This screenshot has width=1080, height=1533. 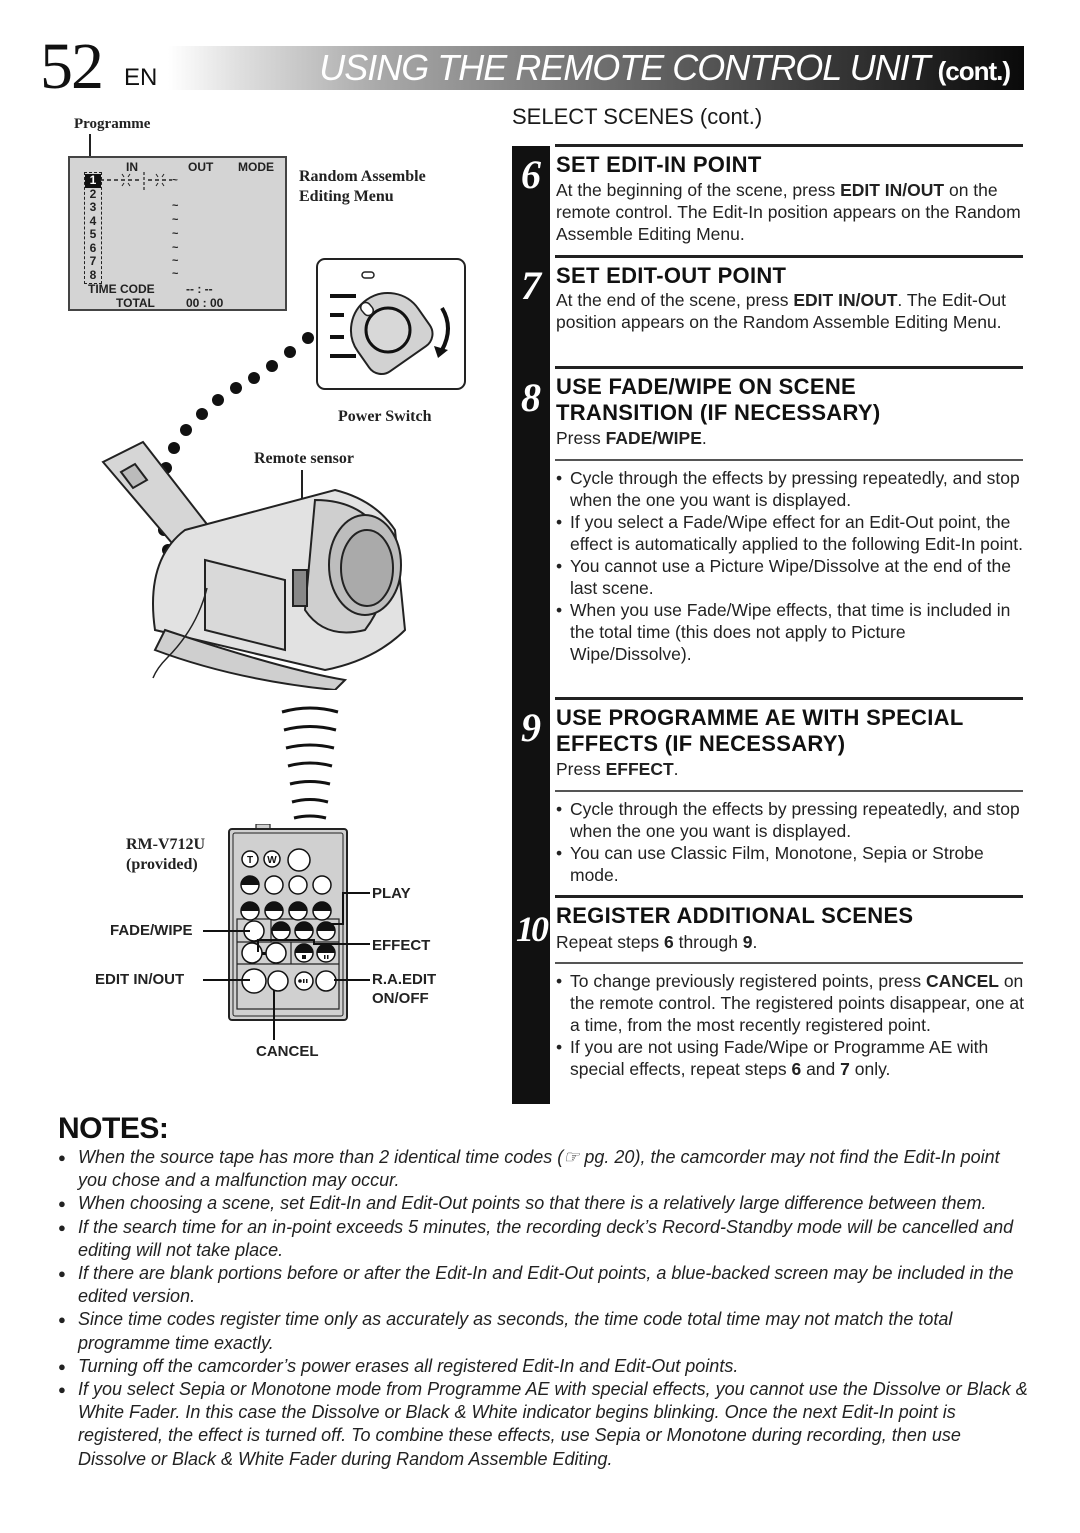 What do you see at coordinates (790, 942) in the screenshot?
I see `step-body: Repeat steps 6 through 9.` at bounding box center [790, 942].